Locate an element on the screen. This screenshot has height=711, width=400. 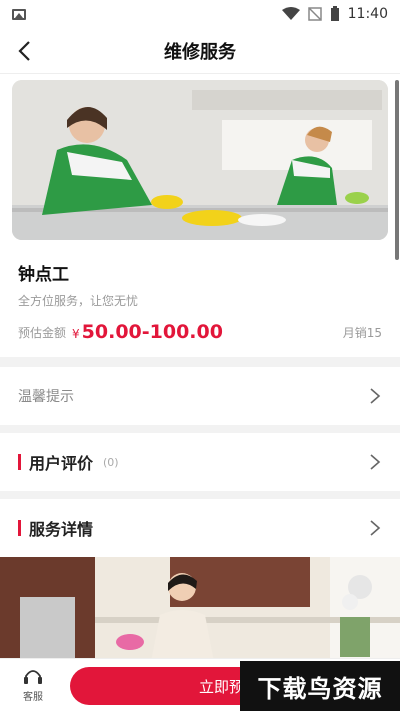
product-subtitle: 全方位服务，让您无忧 is located at coordinates (78, 301).